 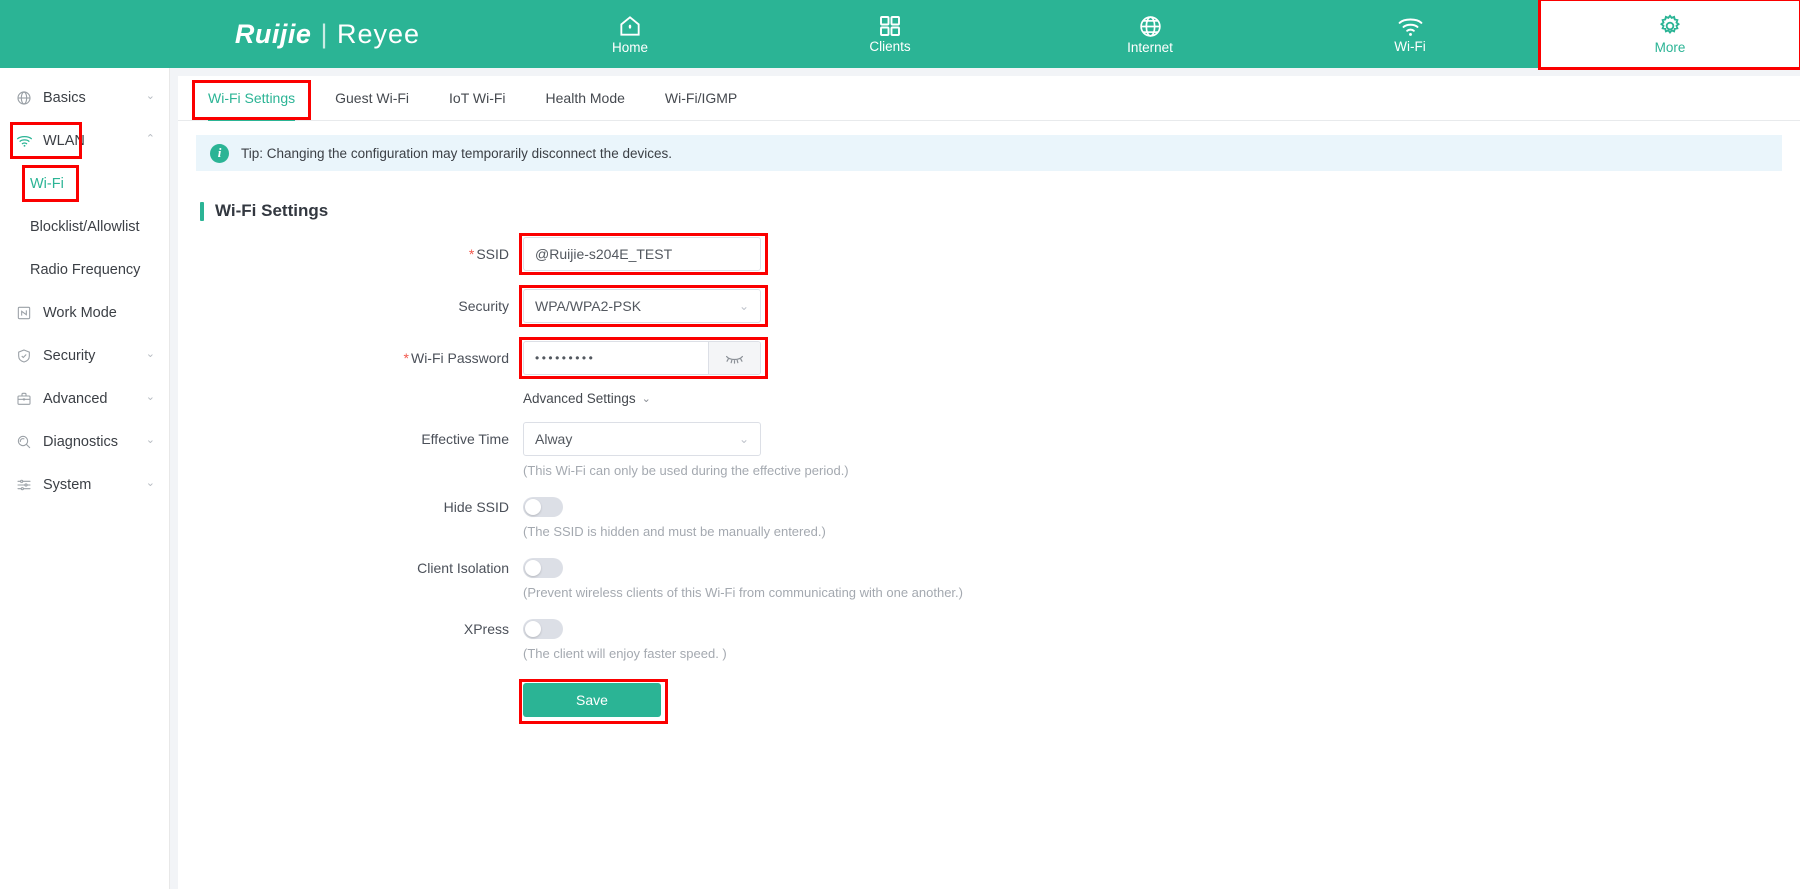 I want to click on save-button-wrapper: Save, so click(x=593, y=701).